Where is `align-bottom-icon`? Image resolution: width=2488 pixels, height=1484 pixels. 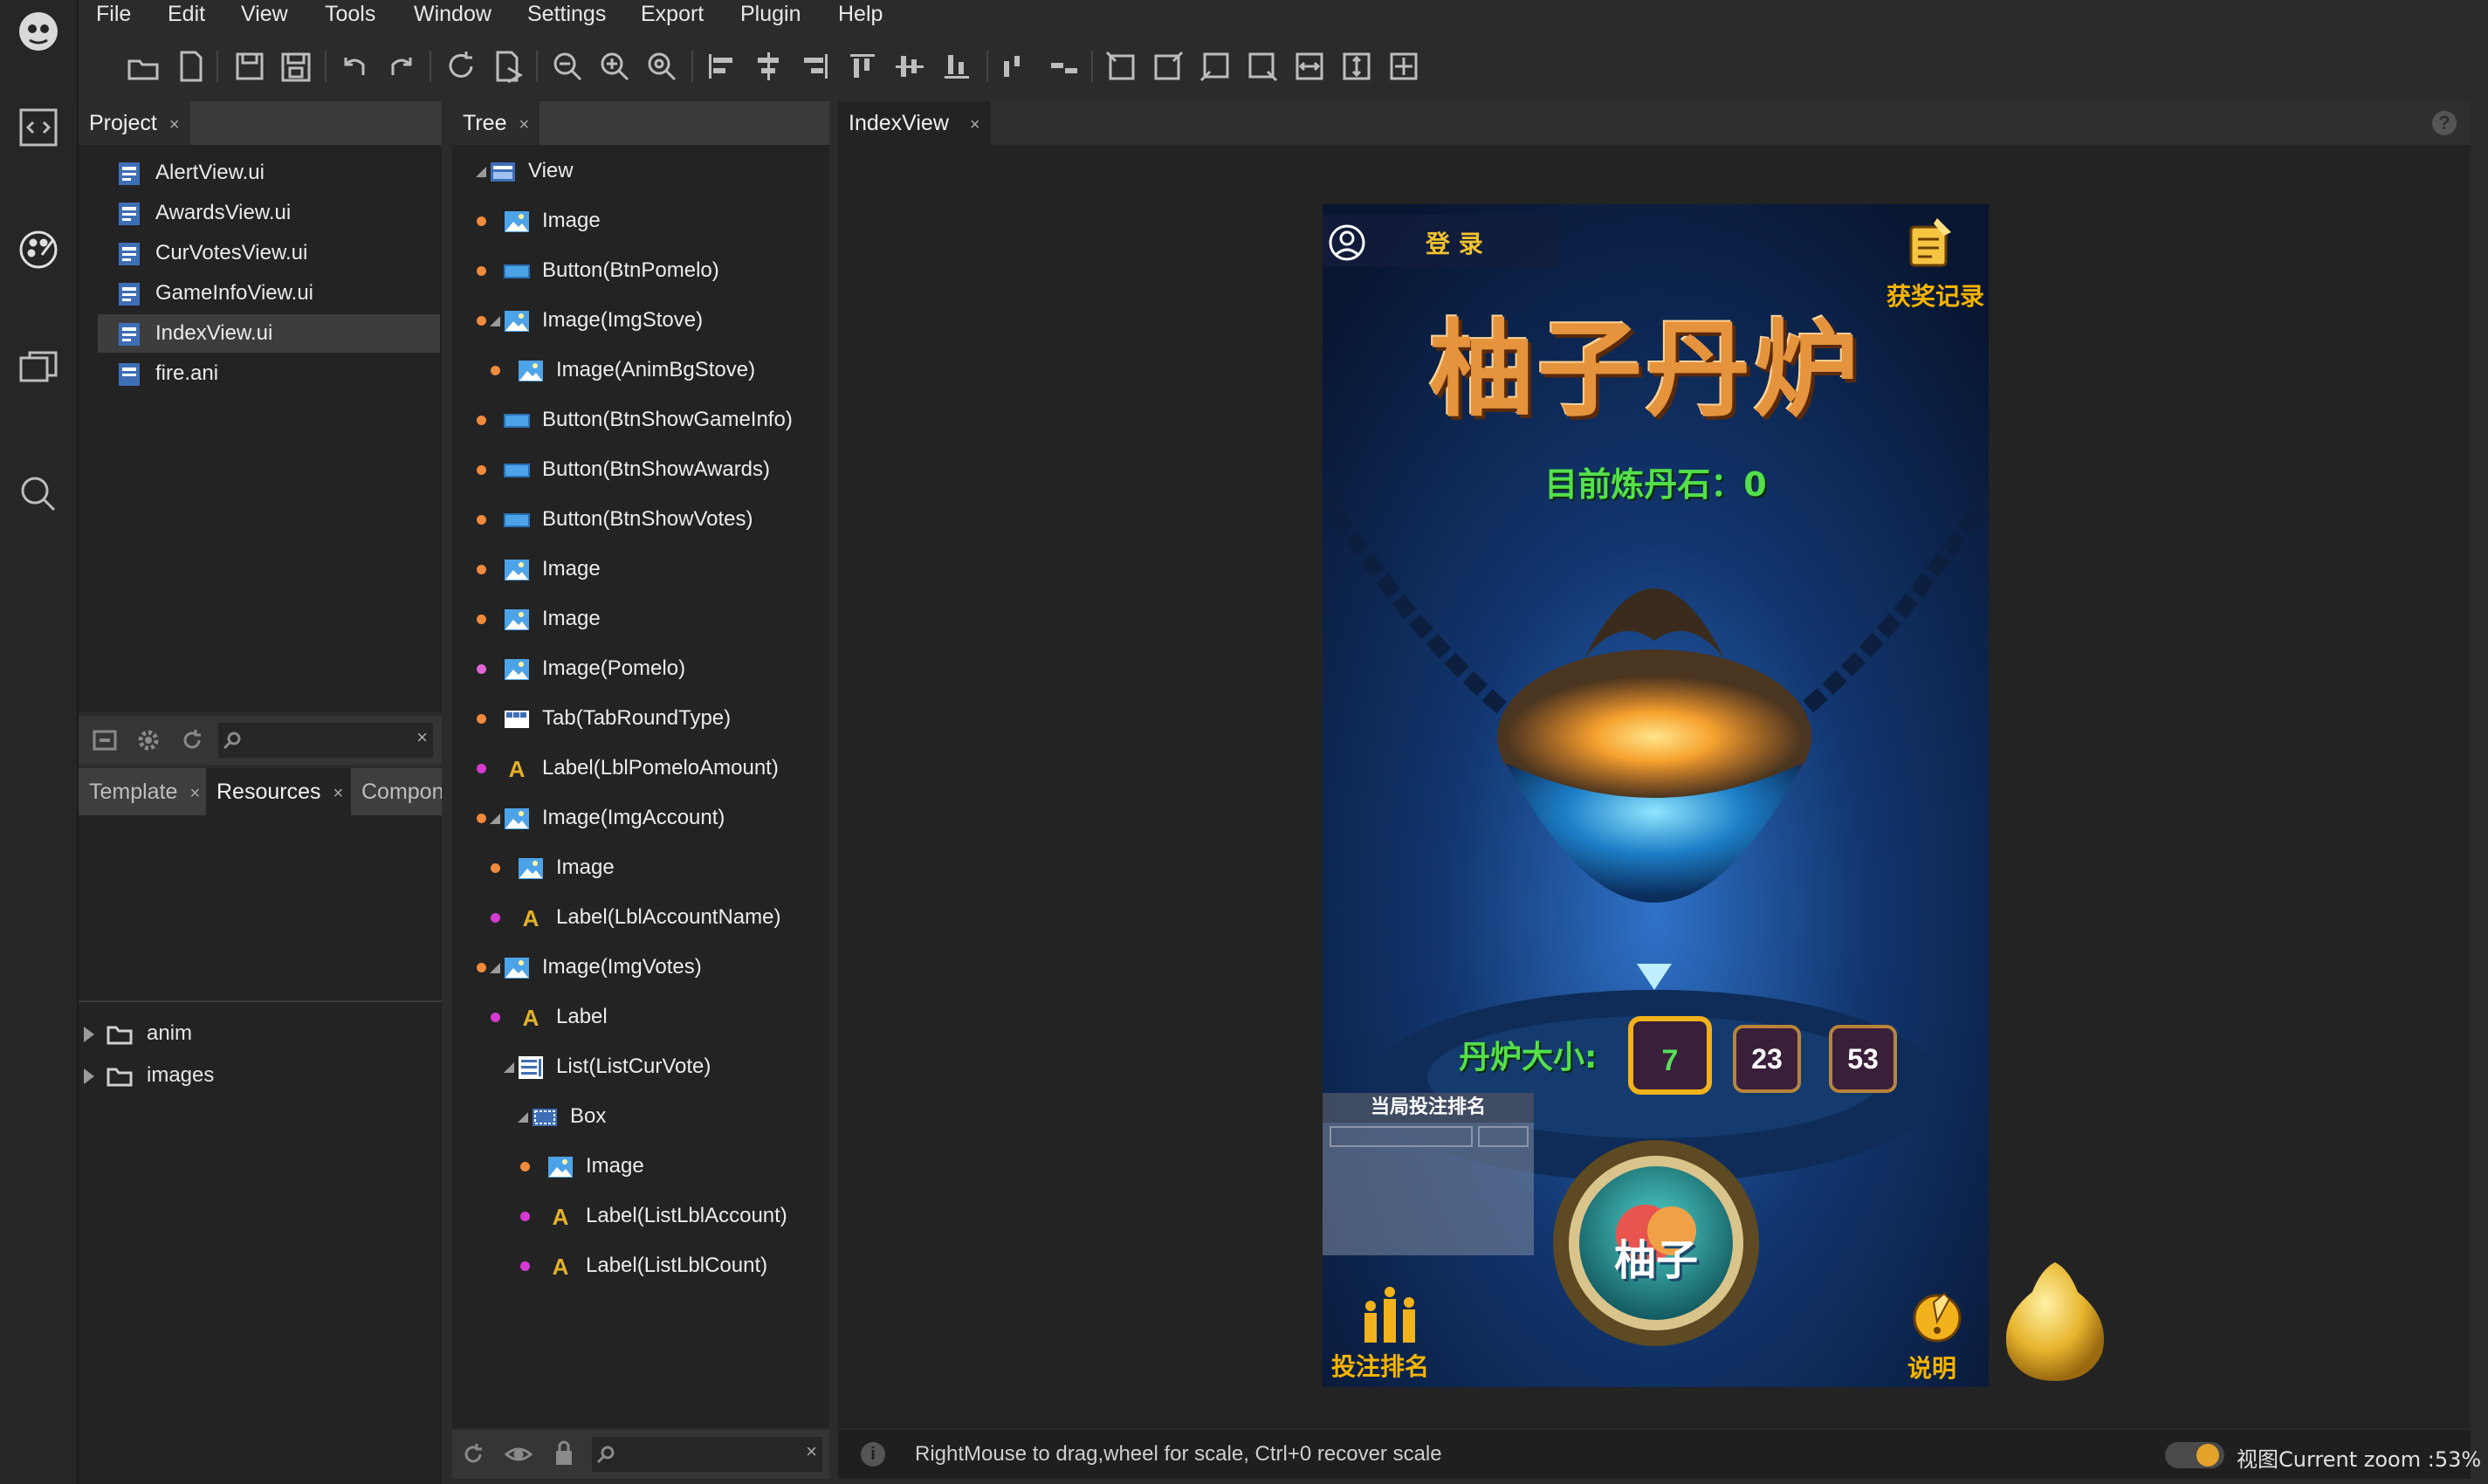 align-bottom-icon is located at coordinates (956, 66).